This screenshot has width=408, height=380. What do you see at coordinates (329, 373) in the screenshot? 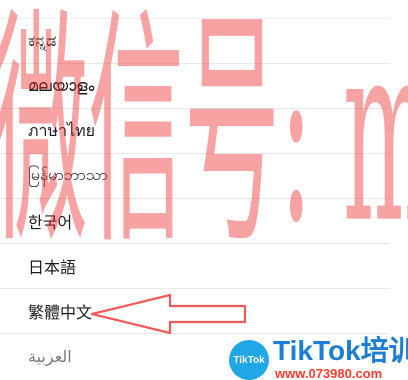
I see `brand-url: www.073980.com` at bounding box center [329, 373].